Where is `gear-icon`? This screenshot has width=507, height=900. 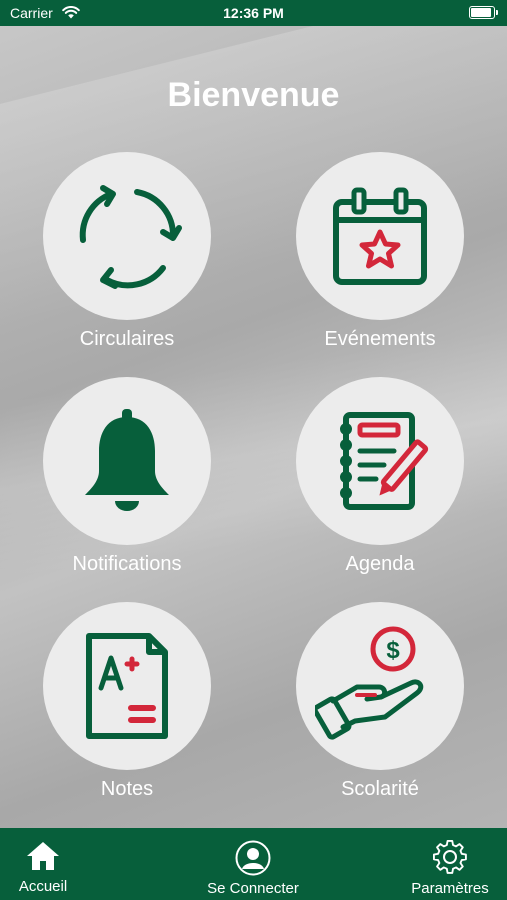
gear-icon is located at coordinates (450, 857).